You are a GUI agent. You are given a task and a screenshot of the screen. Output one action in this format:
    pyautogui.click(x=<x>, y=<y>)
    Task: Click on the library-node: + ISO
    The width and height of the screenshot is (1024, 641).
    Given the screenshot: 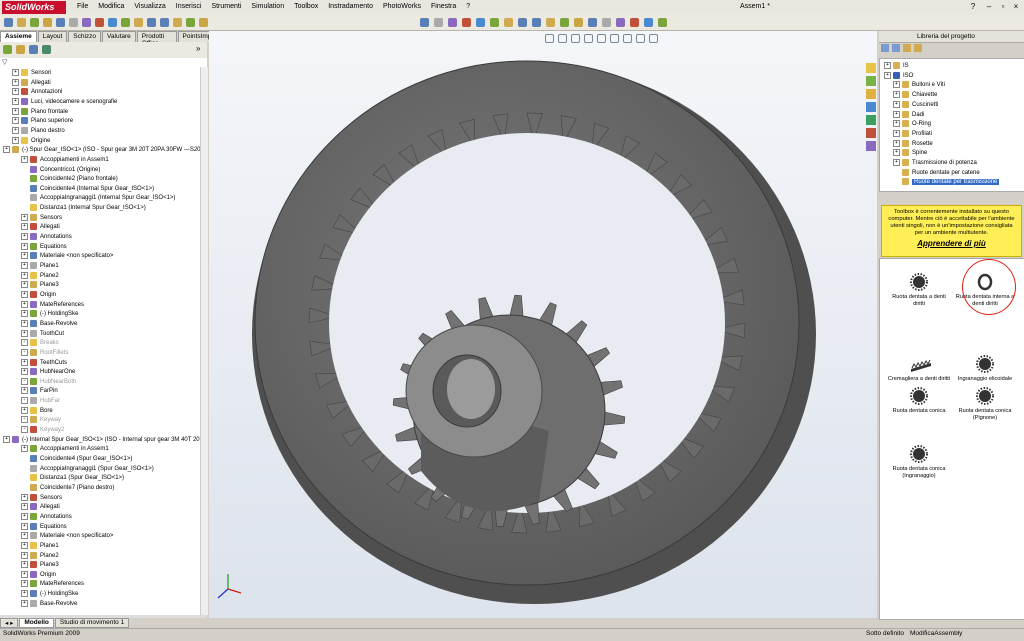 What is the action you would take?
    pyautogui.click(x=898, y=76)
    